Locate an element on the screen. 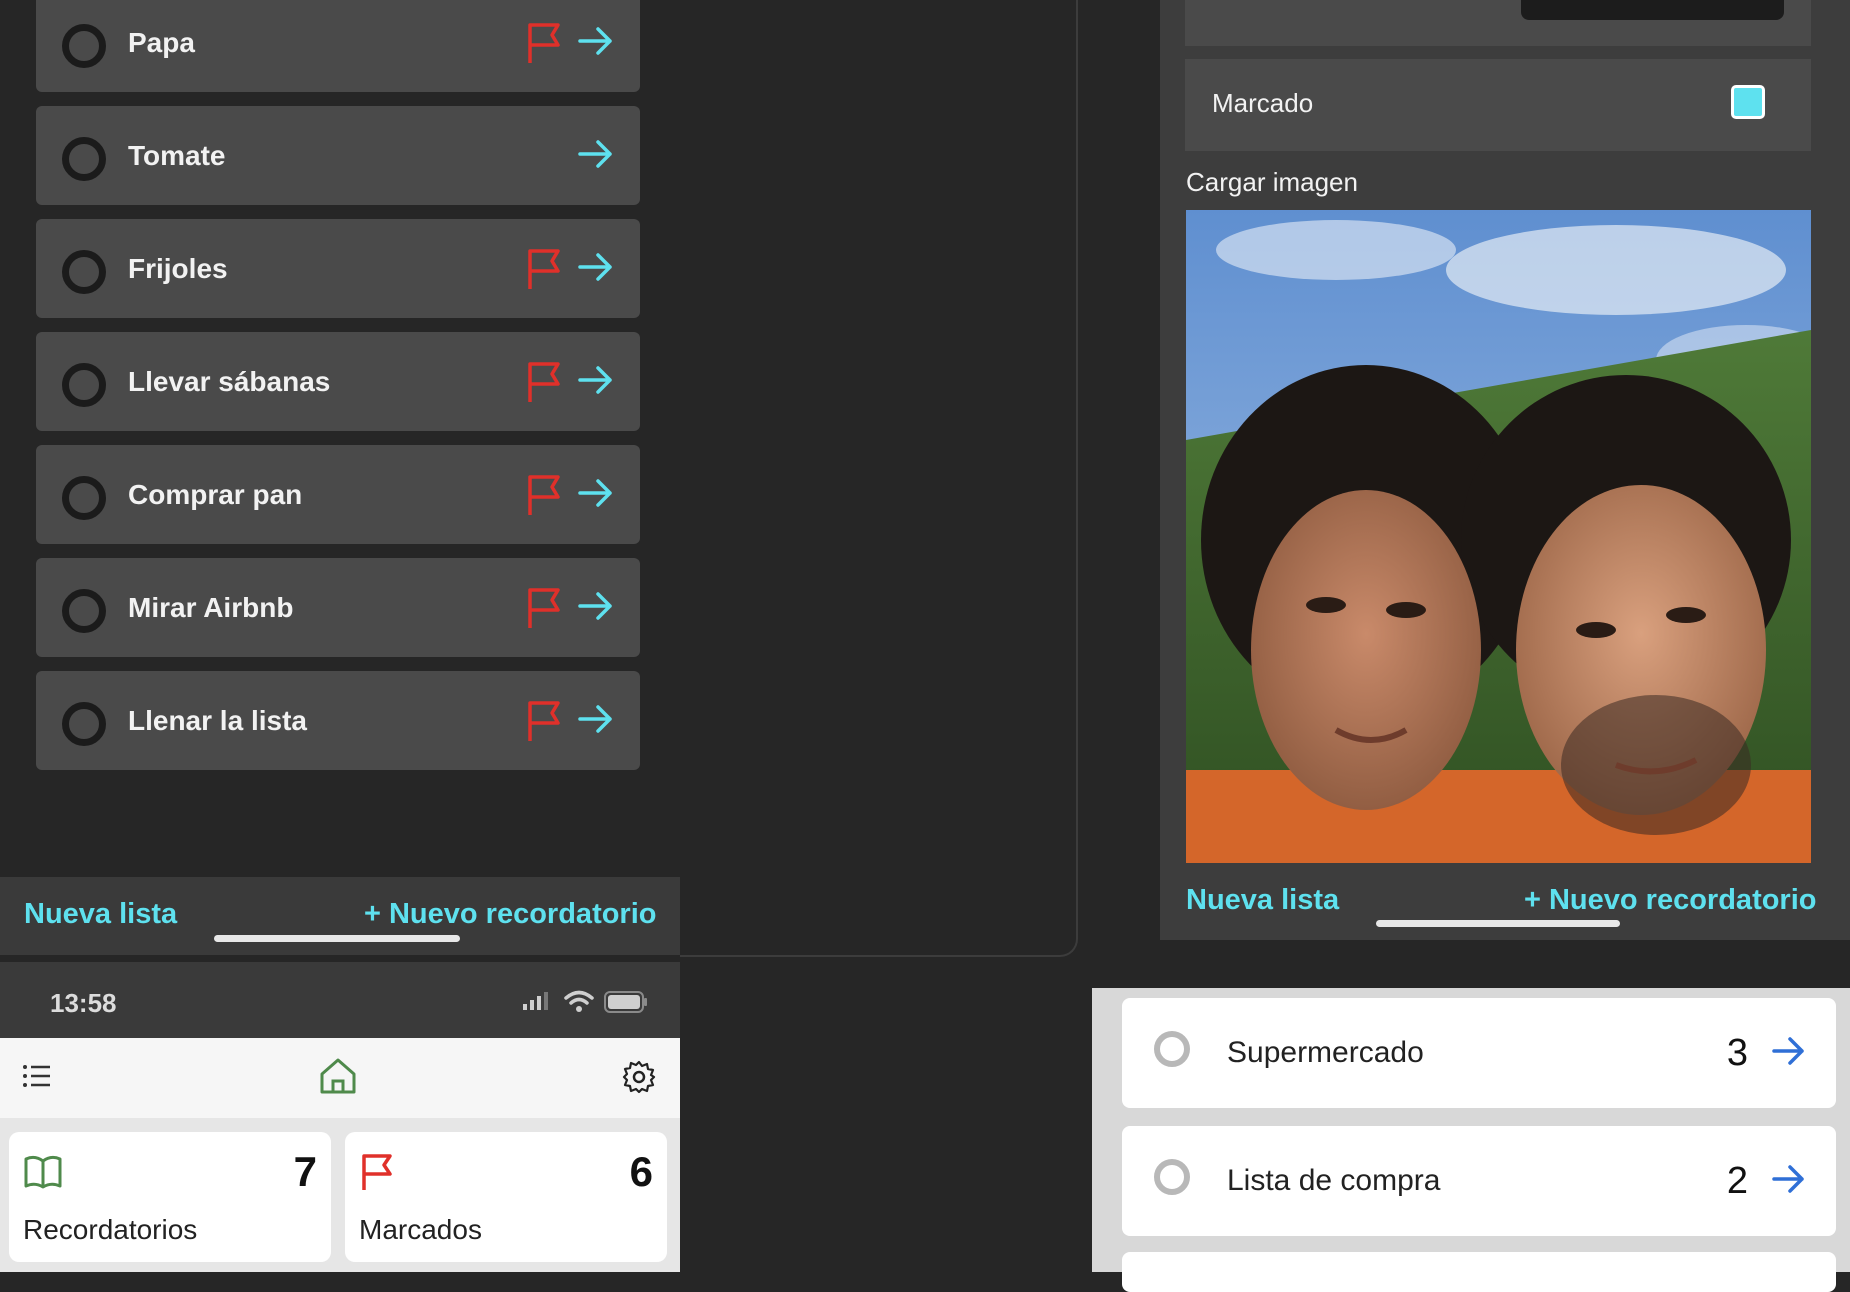  reminder-title: Papa is located at coordinates (161, 42).